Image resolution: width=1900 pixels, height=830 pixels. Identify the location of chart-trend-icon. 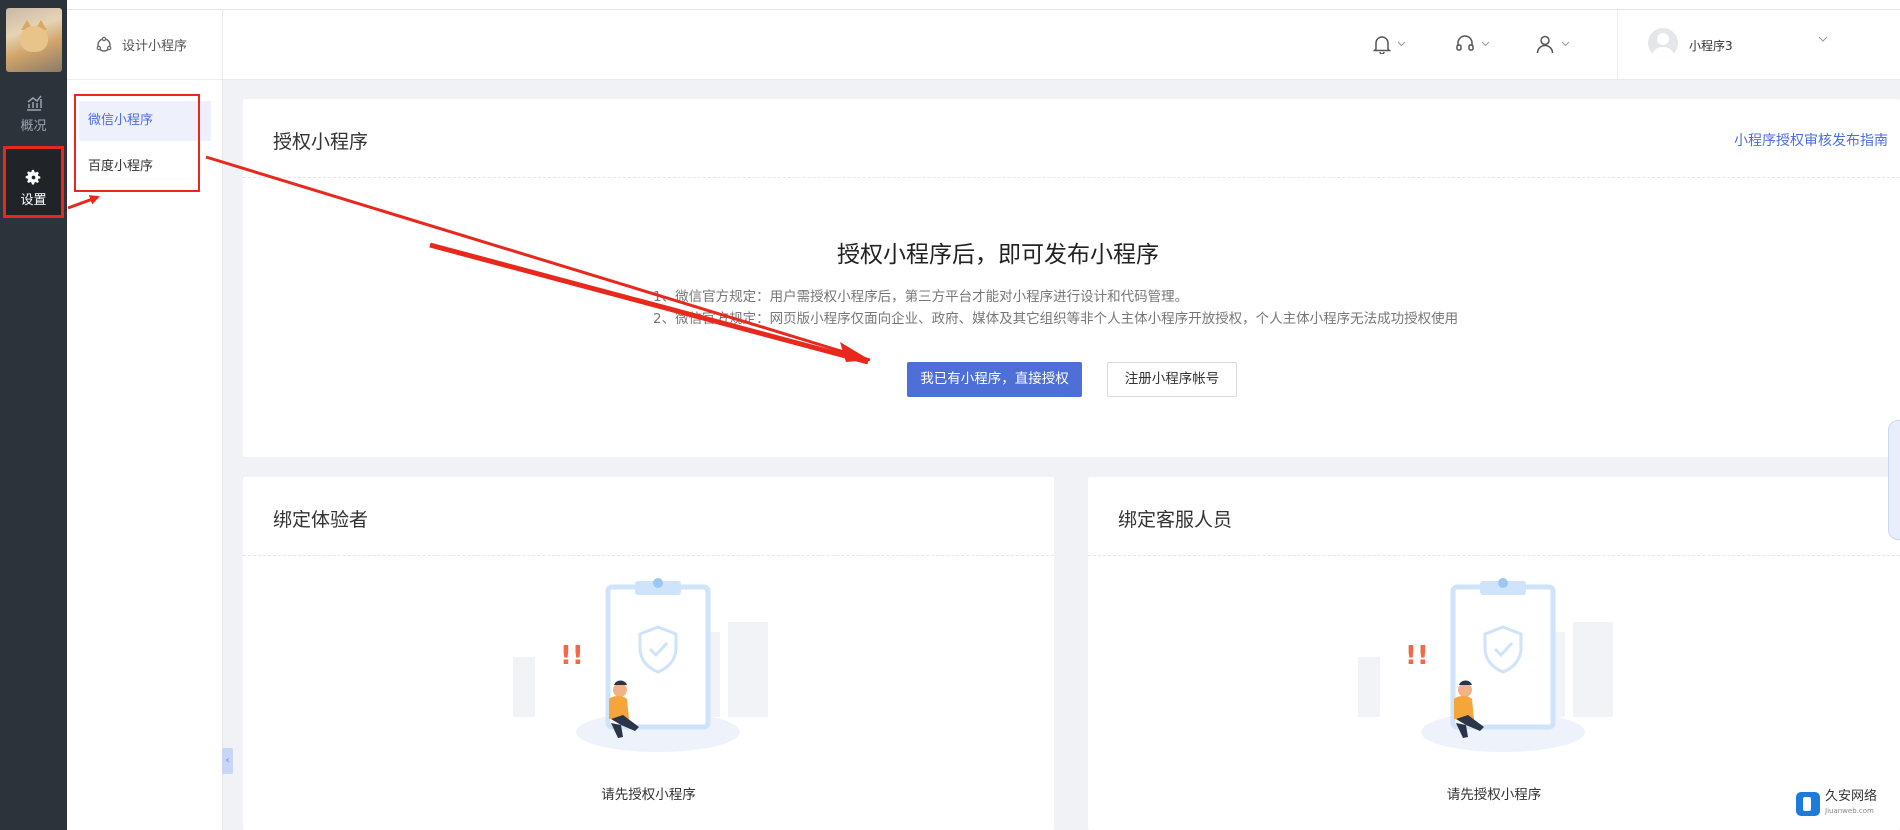
(34, 103).